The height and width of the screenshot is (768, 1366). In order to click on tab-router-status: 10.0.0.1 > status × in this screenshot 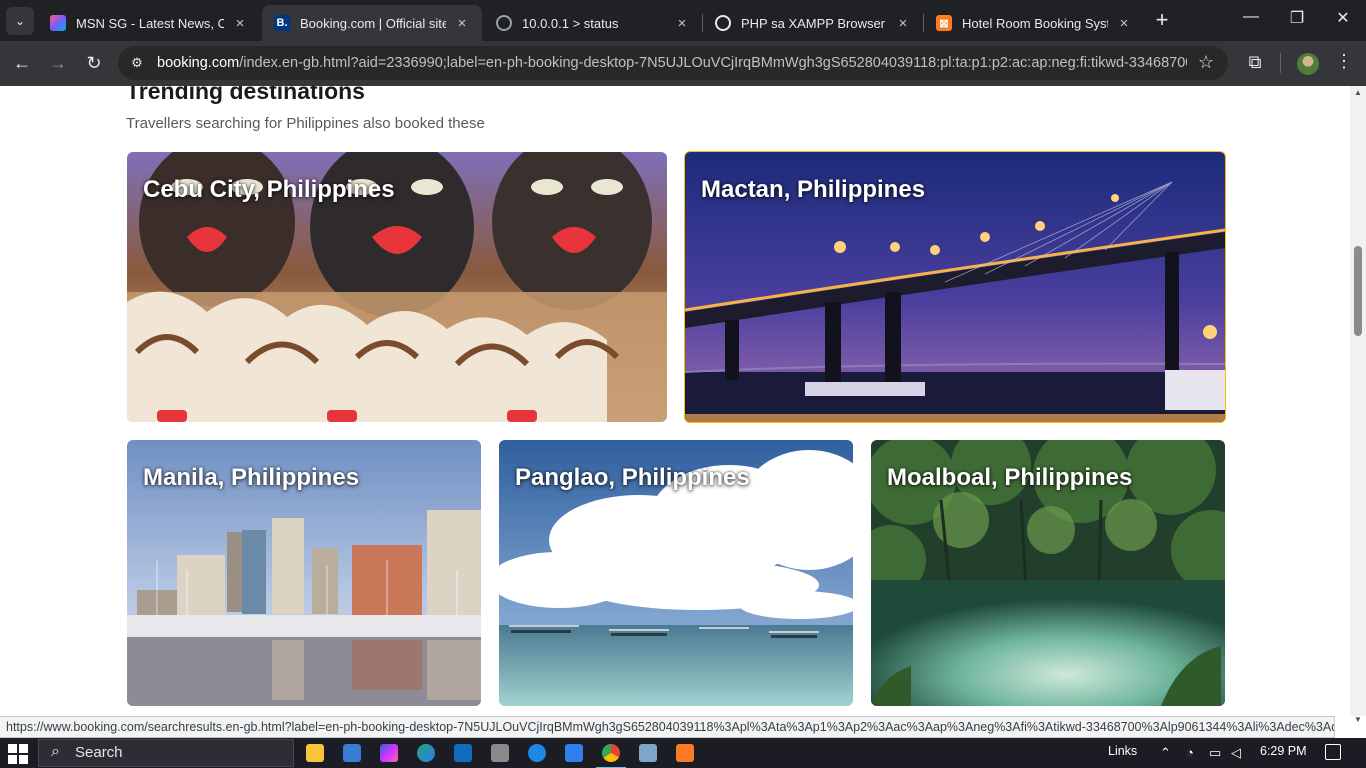, I will do `click(593, 23)`.